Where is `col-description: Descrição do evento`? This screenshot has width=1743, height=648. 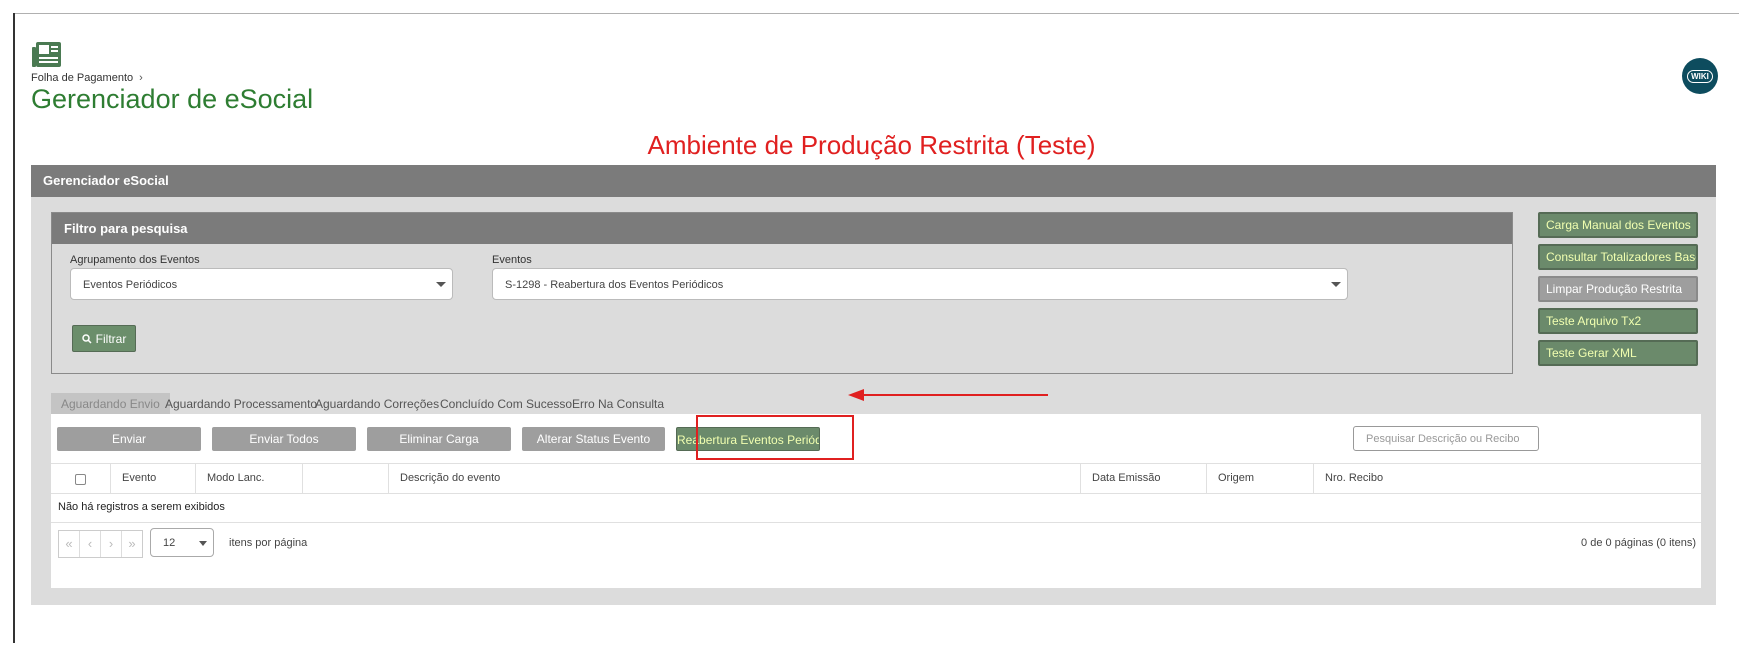
col-description: Descrição do evento is located at coordinates (734, 478).